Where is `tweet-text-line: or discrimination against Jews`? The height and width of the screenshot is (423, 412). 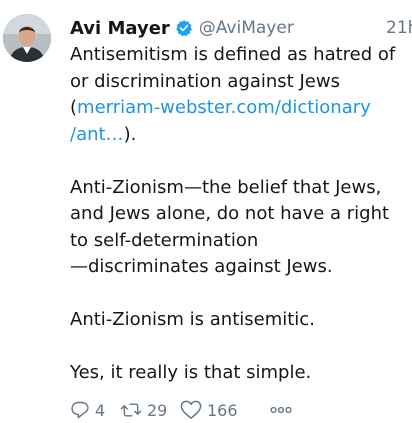
tweet-text-line: or discrimination against Jews is located at coordinates (205, 81).